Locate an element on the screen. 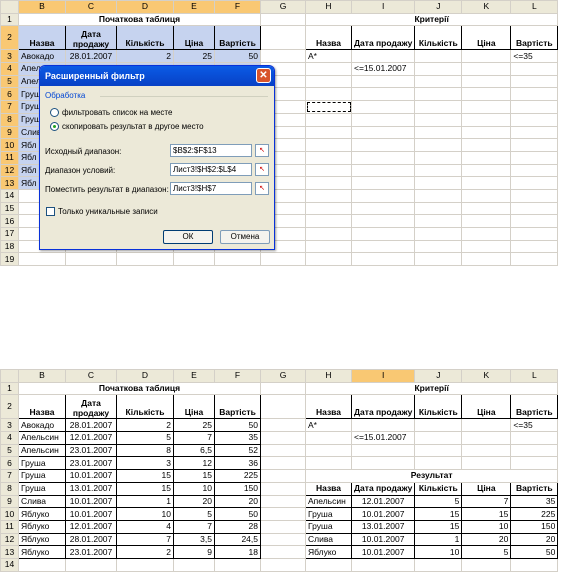 The height and width of the screenshot is (572, 571). col-header-e: E is located at coordinates (194, 7).